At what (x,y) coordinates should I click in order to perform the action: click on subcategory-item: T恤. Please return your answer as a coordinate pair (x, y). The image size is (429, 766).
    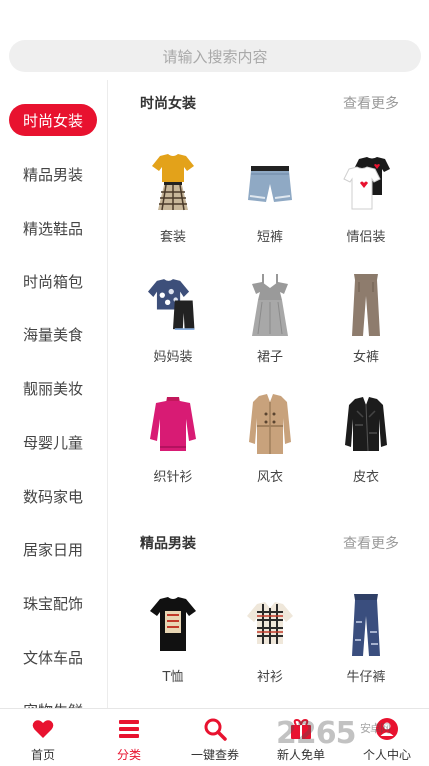
    Looking at the image, I should click on (173, 645).